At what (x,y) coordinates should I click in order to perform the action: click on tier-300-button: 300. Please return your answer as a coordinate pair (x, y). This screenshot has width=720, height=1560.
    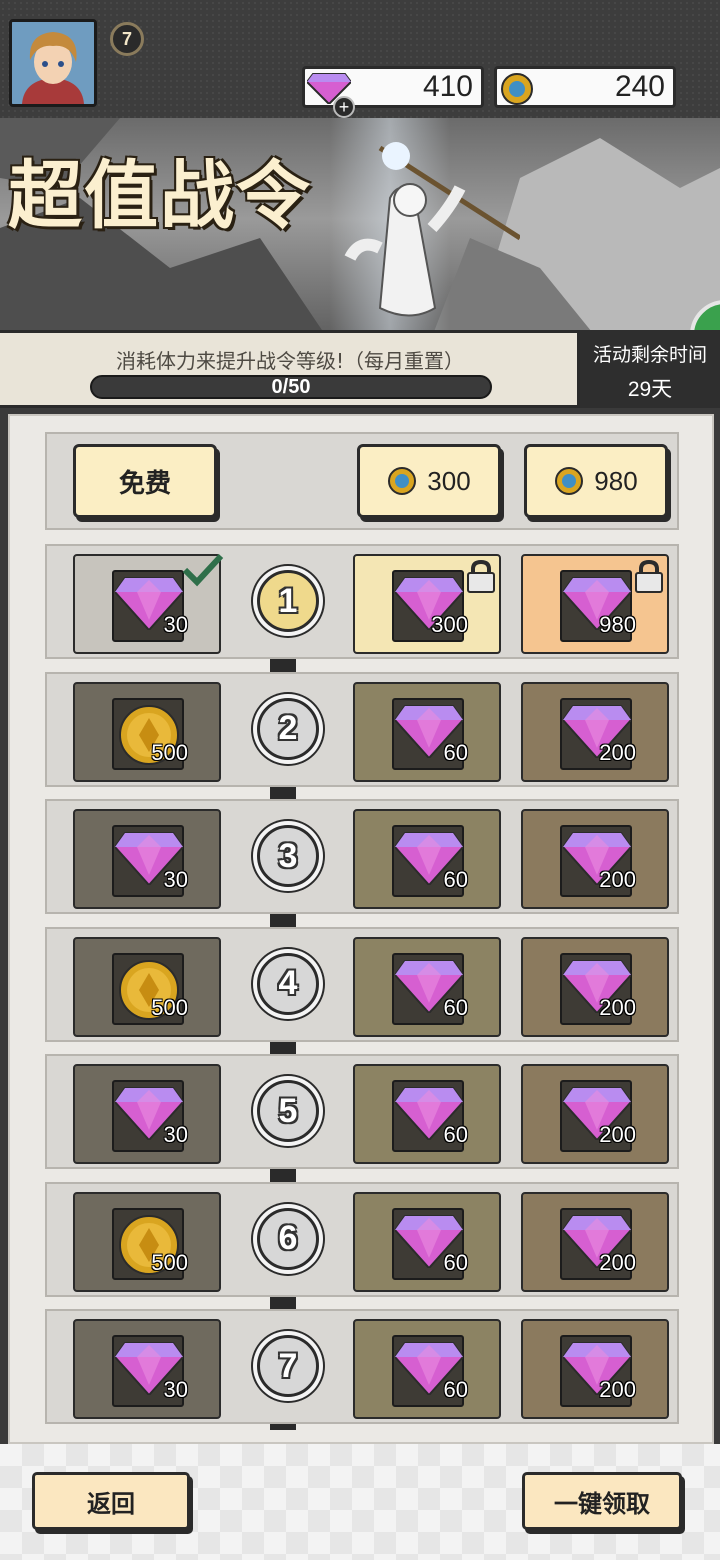
    Looking at the image, I should click on (429, 481).